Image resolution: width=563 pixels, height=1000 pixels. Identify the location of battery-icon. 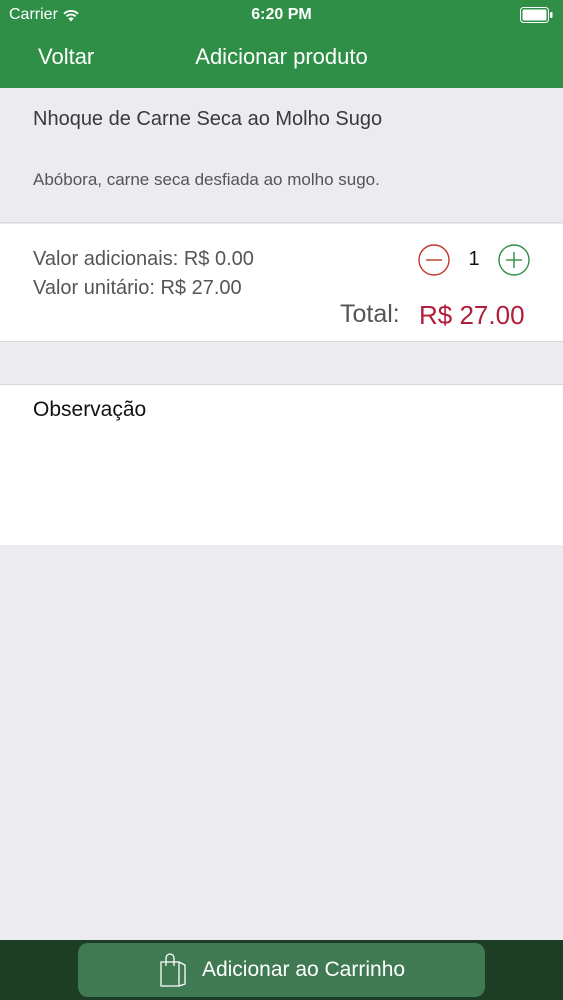
(536, 15).